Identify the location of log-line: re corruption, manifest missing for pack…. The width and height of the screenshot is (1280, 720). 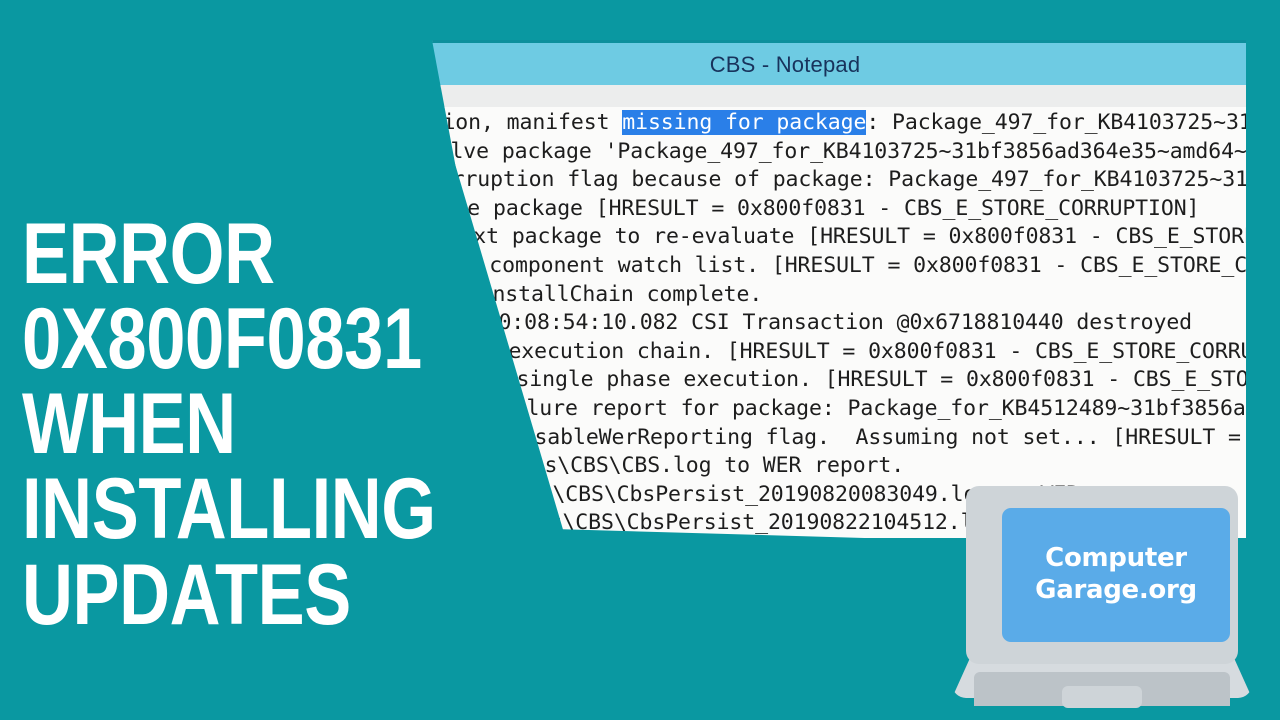
(839, 123).